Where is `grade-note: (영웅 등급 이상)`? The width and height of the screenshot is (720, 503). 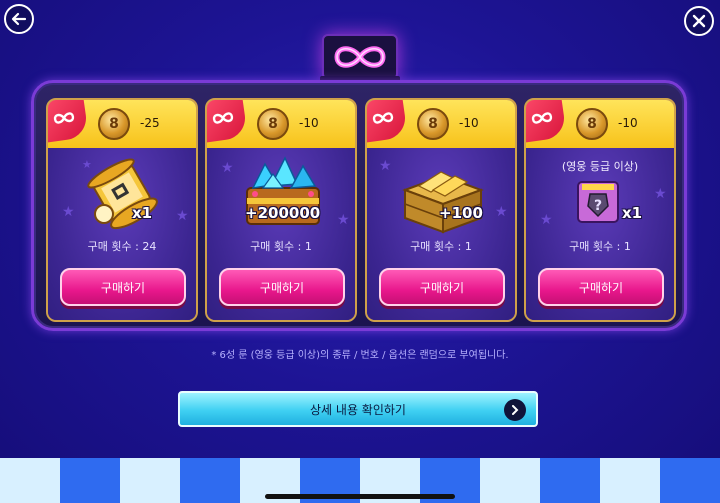 grade-note: (영웅 등급 이상) is located at coordinates (600, 166).